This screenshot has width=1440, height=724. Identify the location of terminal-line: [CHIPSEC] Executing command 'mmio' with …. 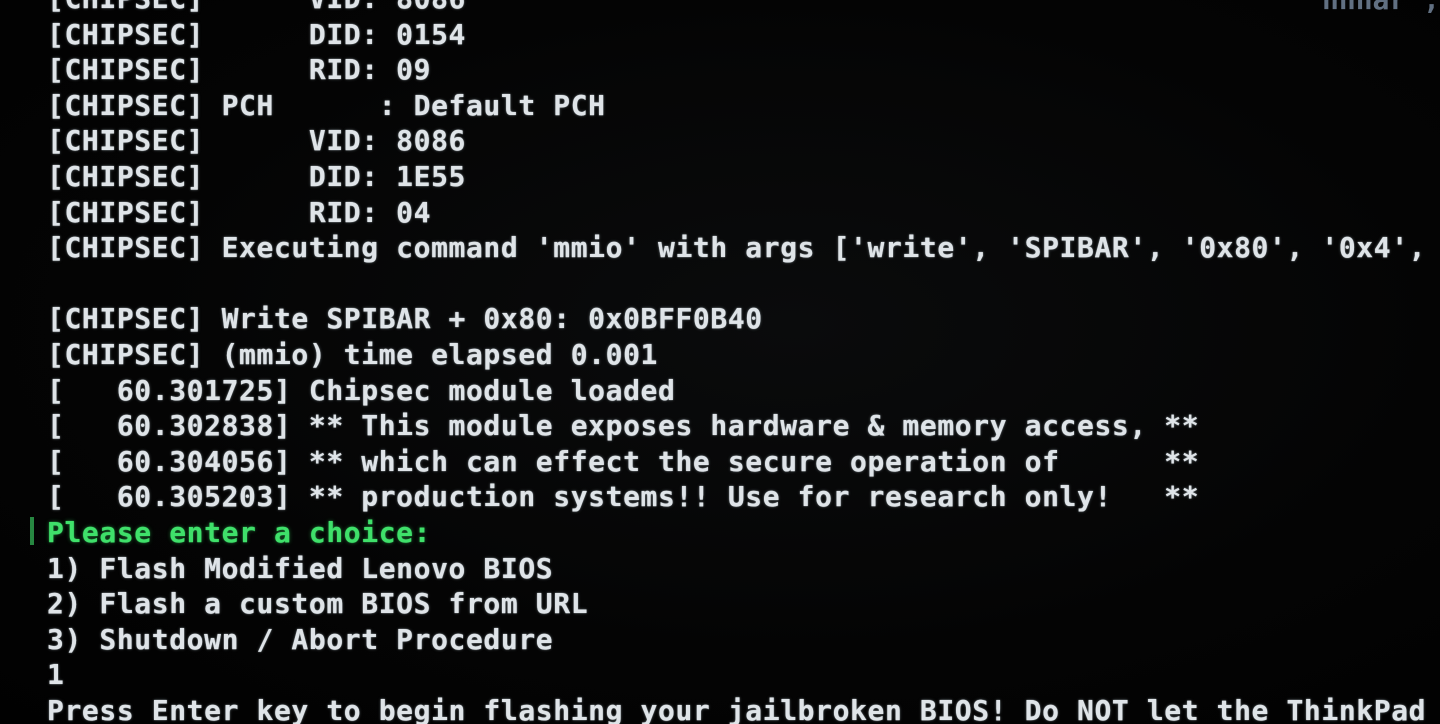
(743, 248).